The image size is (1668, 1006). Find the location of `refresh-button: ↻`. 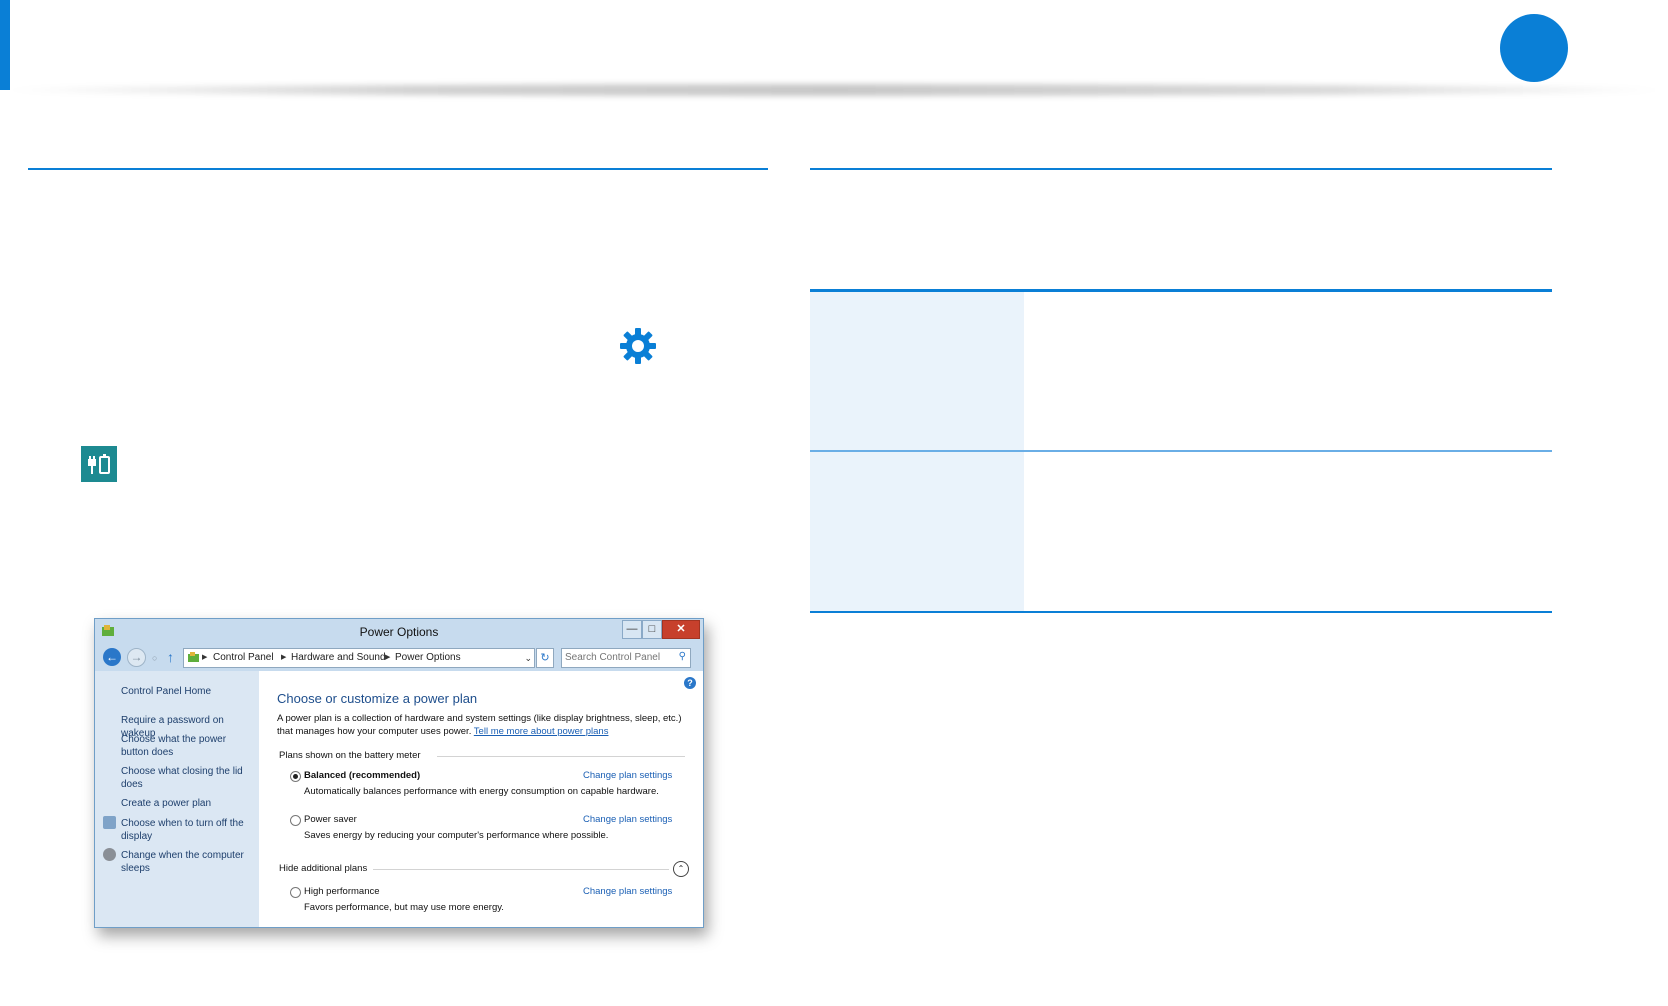

refresh-button: ↻ is located at coordinates (545, 658).